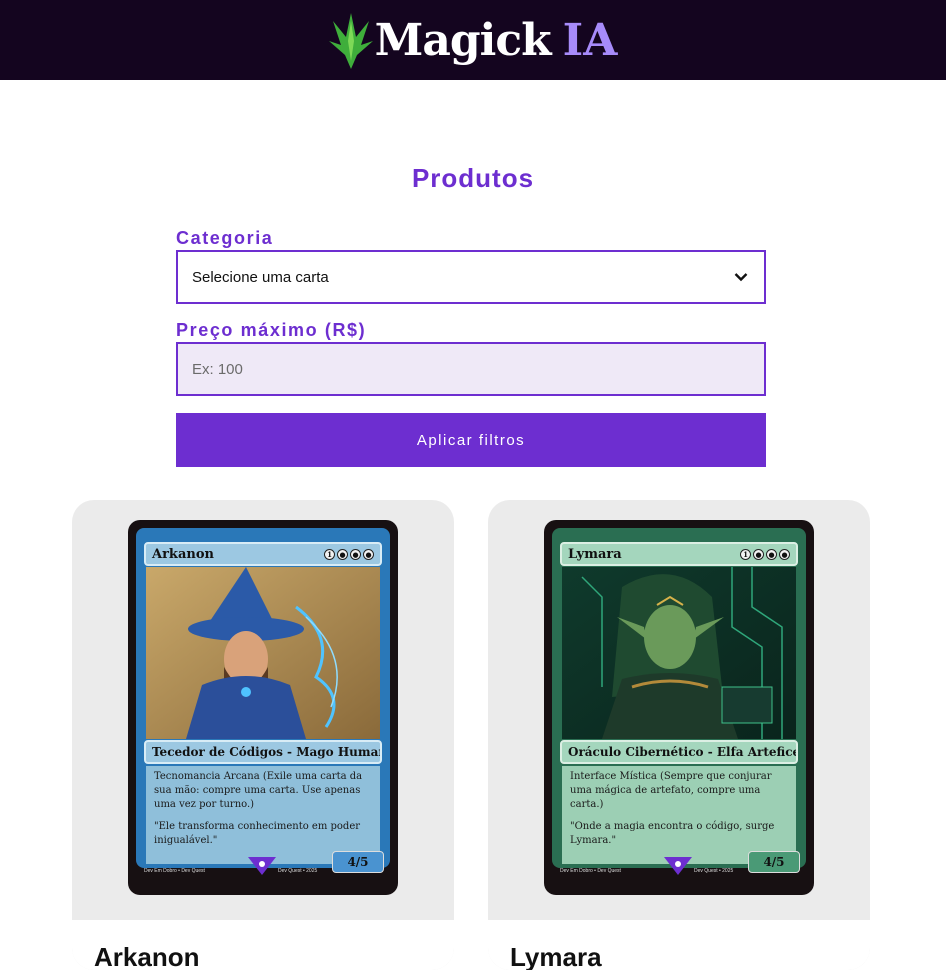 Image resolution: width=946 pixels, height=970 pixels. I want to click on leaf-logo-icon, so click(350, 41).